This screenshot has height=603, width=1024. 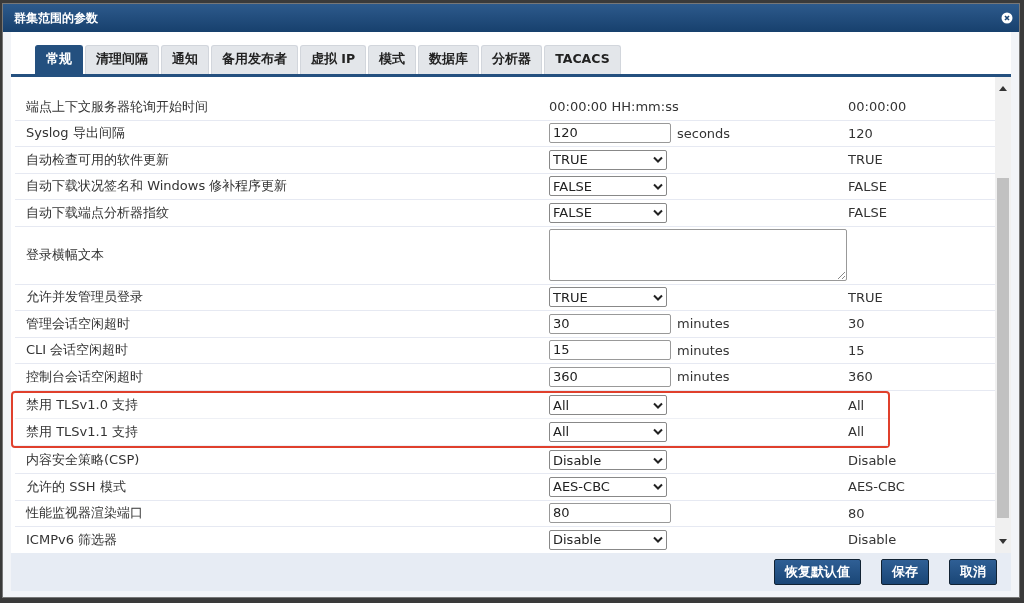 I want to click on setting-label: 控制台会话空闲超时, so click(x=84, y=376).